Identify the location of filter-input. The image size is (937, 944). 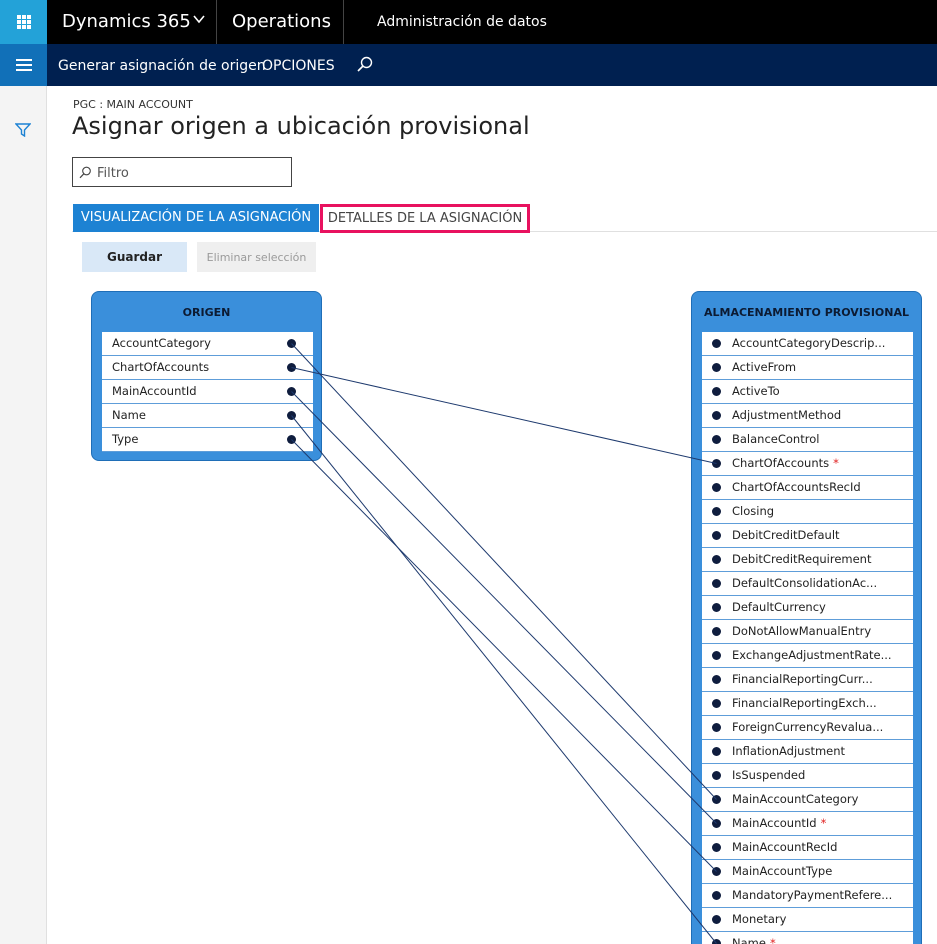
(192, 173).